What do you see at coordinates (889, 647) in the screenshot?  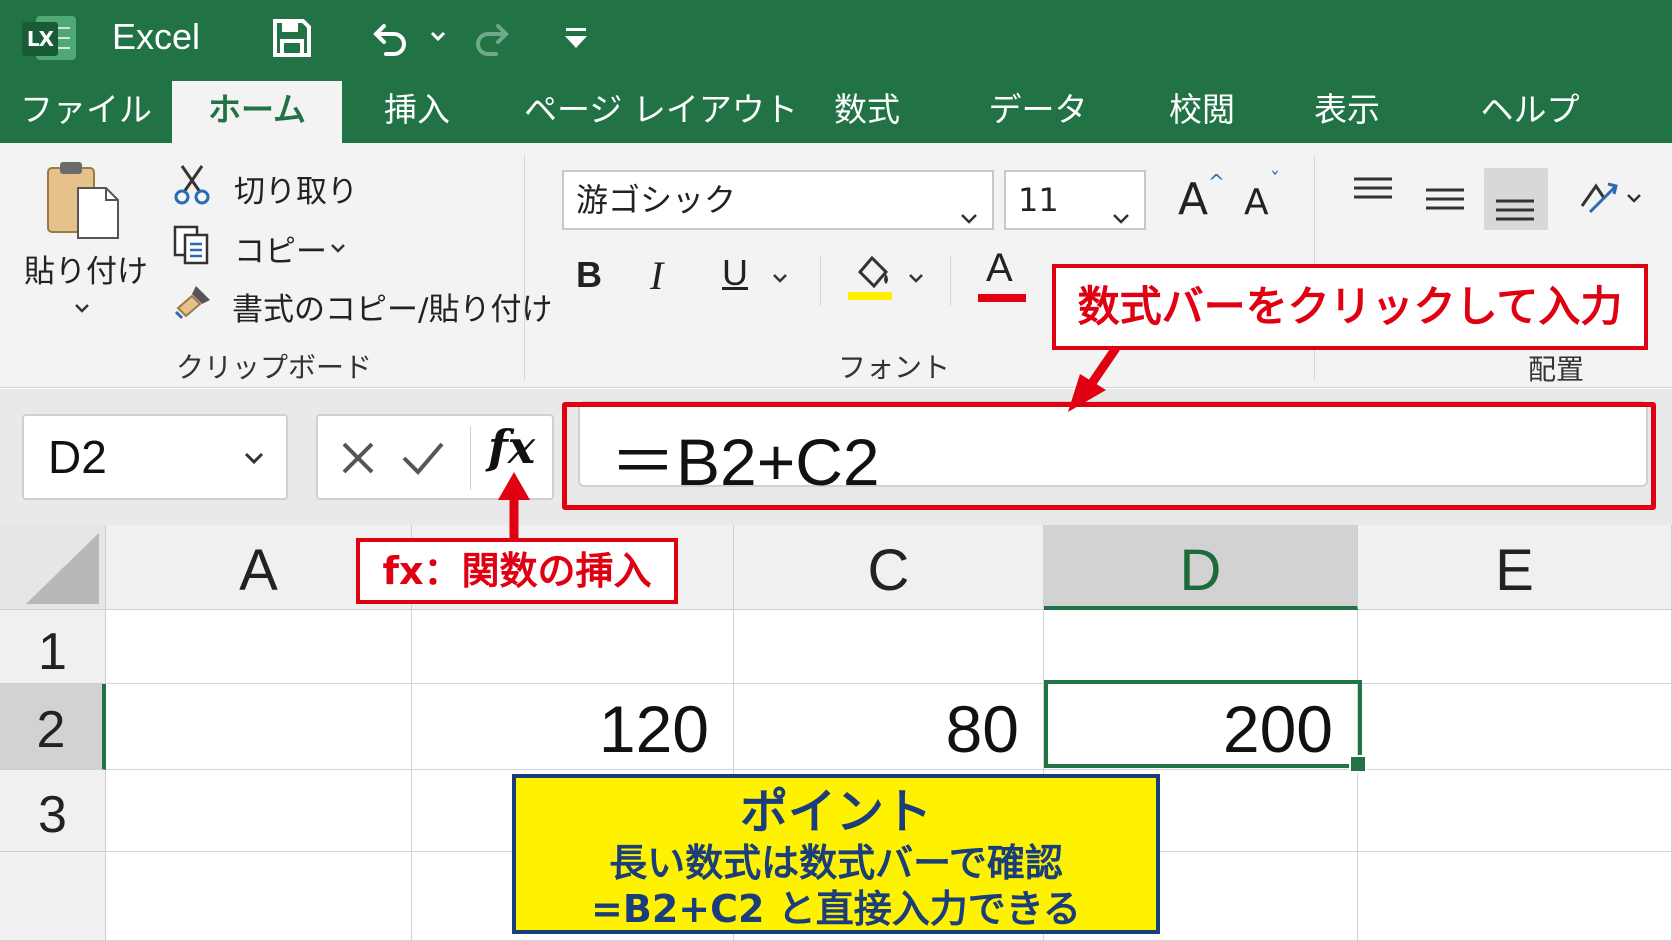 I see `cell-c1` at bounding box center [889, 647].